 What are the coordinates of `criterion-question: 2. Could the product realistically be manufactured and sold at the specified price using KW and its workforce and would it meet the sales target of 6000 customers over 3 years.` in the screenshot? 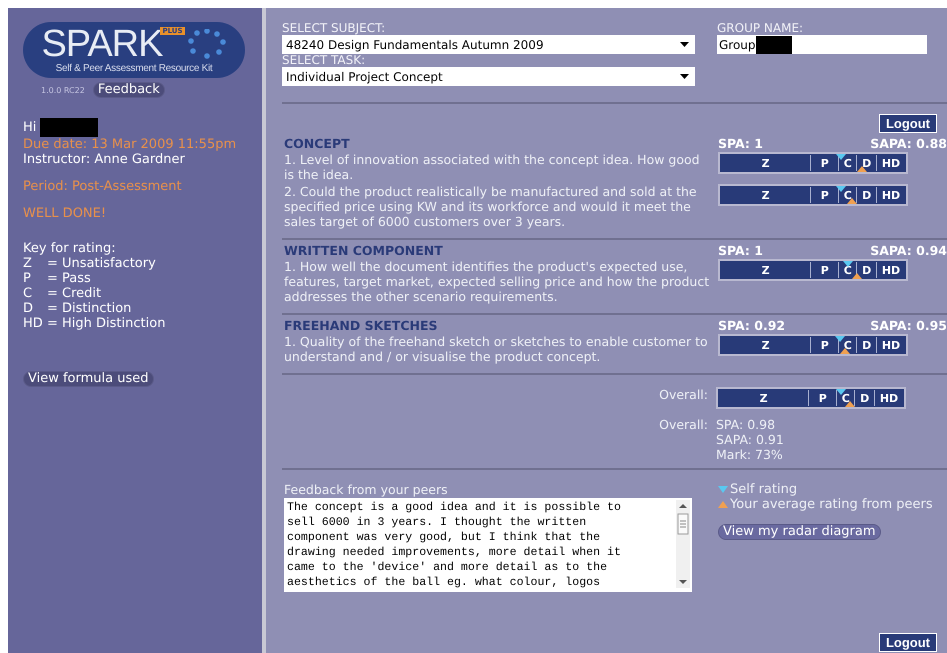 It's located at (490, 206).